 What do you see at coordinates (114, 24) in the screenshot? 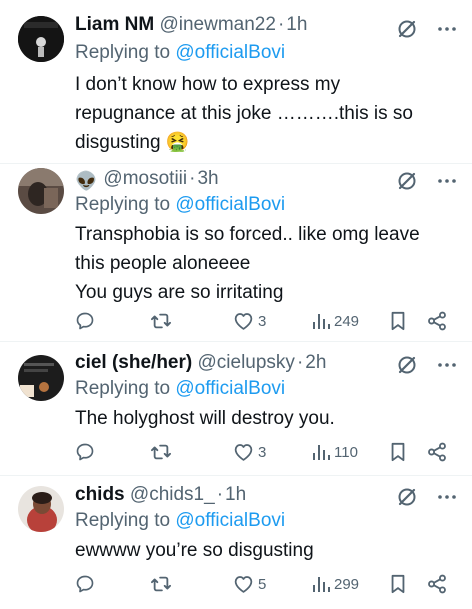
I see `display-name: Liam NM` at bounding box center [114, 24].